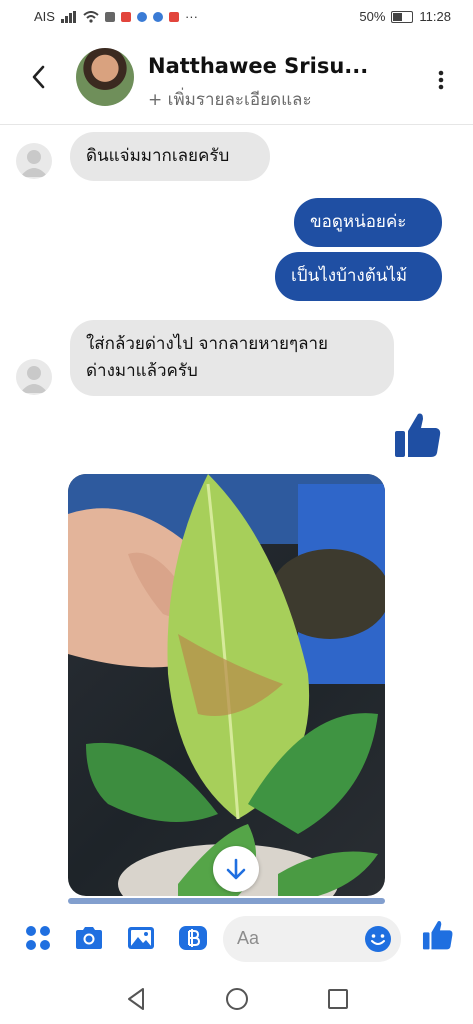 The width and height of the screenshot is (473, 1024). I want to click on chat-header: Natthawee Srisu... + เพิ่มรายละเอียดและ, so click(236, 79).